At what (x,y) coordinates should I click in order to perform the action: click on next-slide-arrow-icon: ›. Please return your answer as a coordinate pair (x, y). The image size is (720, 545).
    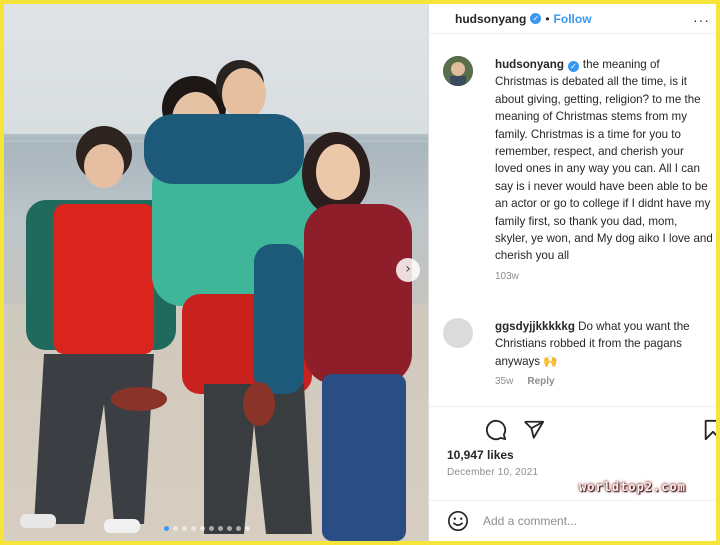
    Looking at the image, I should click on (408, 270).